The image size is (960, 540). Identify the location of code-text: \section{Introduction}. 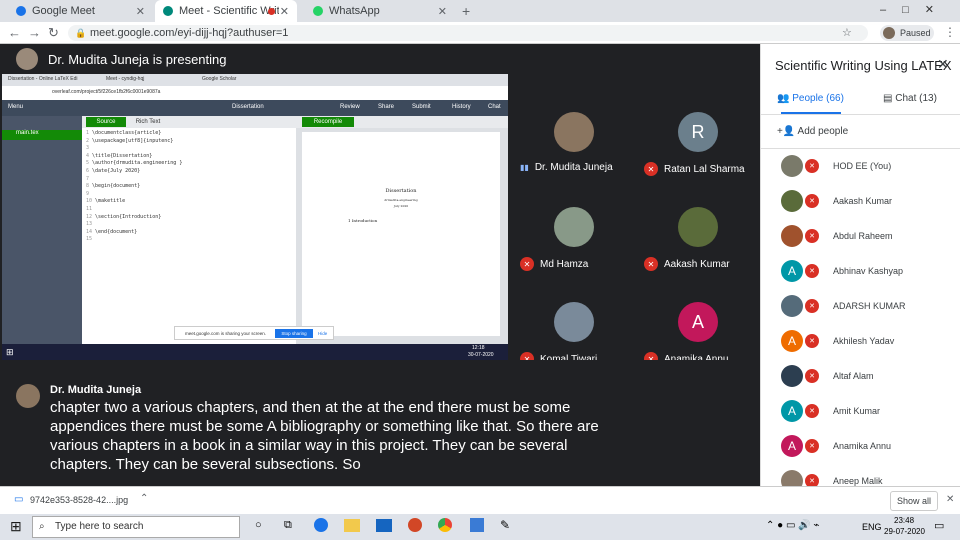
(128, 216).